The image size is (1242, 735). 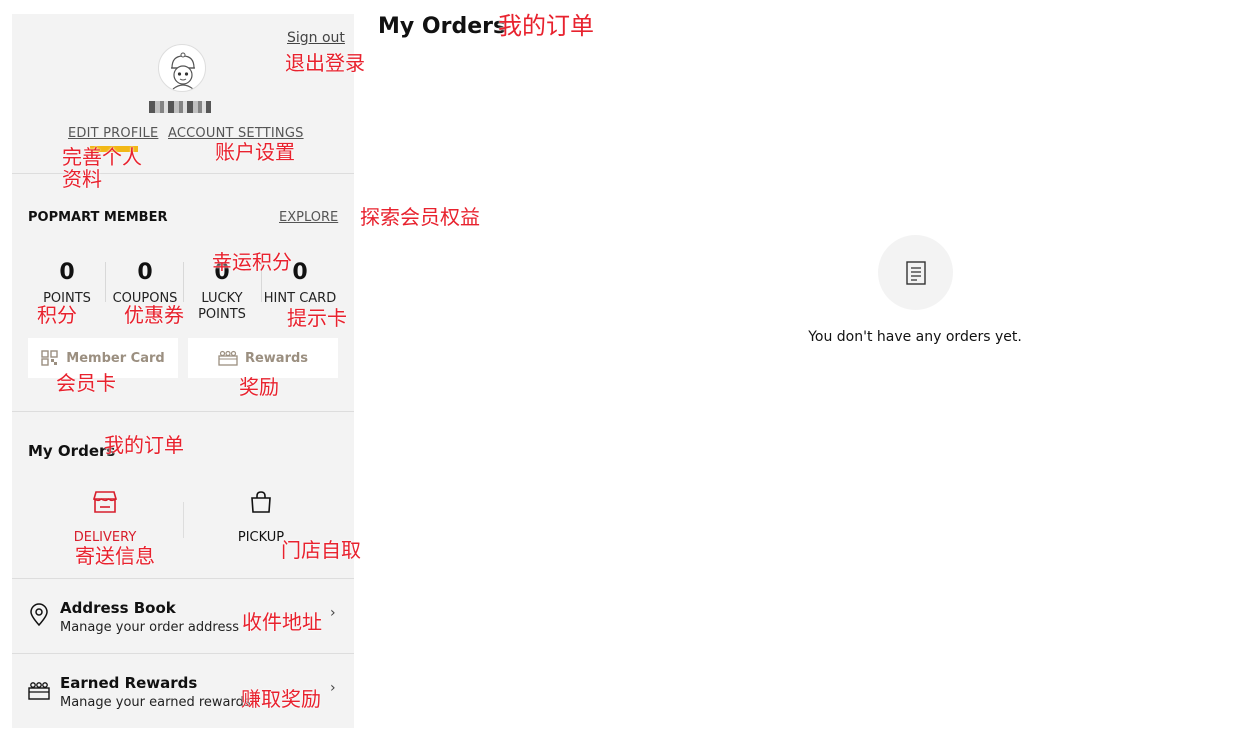 What do you see at coordinates (67, 272) in the screenshot?
I see `points-value: 0` at bounding box center [67, 272].